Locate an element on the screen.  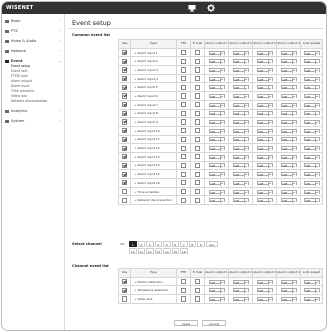
channel-button-10: 10 is located at coordinates (133, 251).